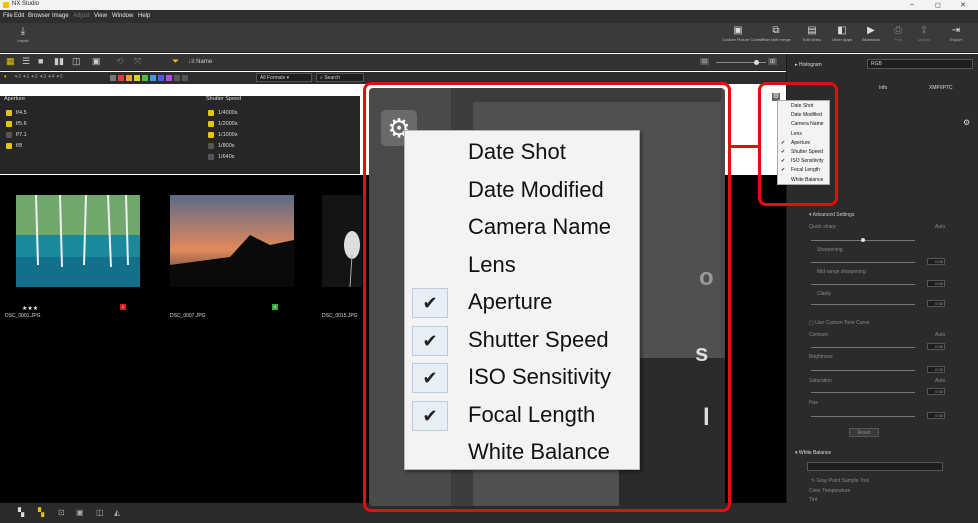  What do you see at coordinates (863, 416) in the screenshot?
I see `hue-slider` at bounding box center [863, 416].